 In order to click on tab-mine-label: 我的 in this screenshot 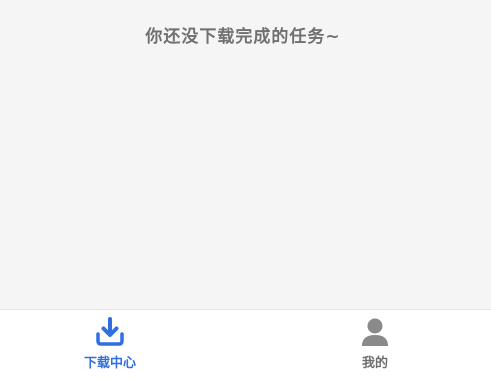, I will do `click(374, 363)`.